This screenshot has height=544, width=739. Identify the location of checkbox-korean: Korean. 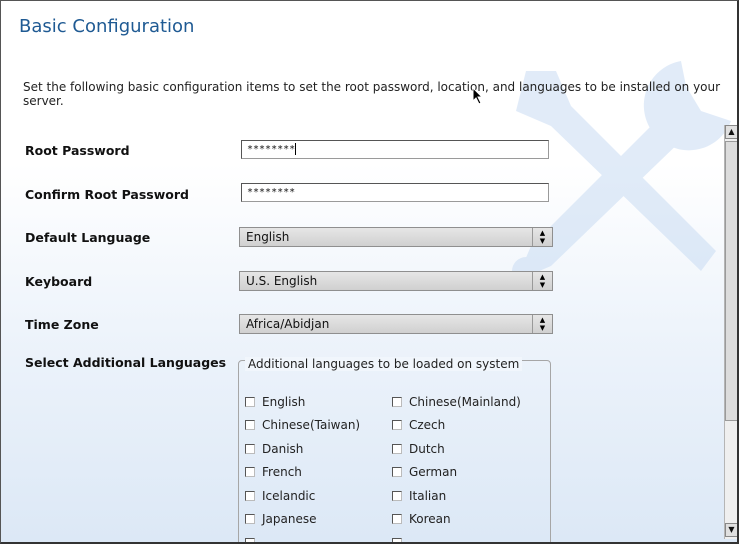
(421, 519).